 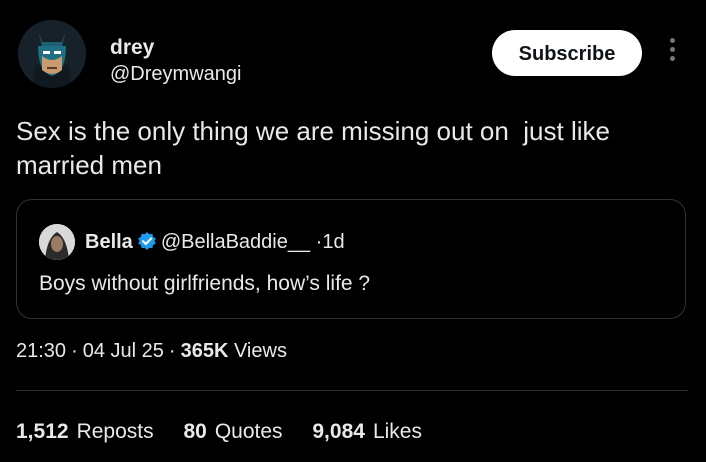 What do you see at coordinates (205, 283) in the screenshot?
I see `quoted-text: Boys without girlfriends, how’s life ?` at bounding box center [205, 283].